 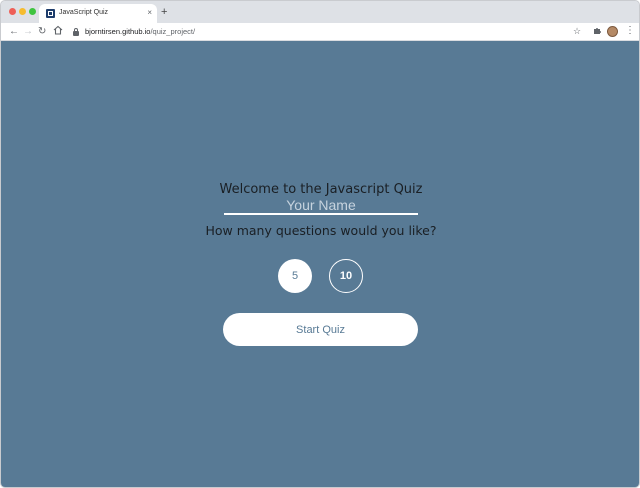 I want to click on lock-icon, so click(x=76, y=32).